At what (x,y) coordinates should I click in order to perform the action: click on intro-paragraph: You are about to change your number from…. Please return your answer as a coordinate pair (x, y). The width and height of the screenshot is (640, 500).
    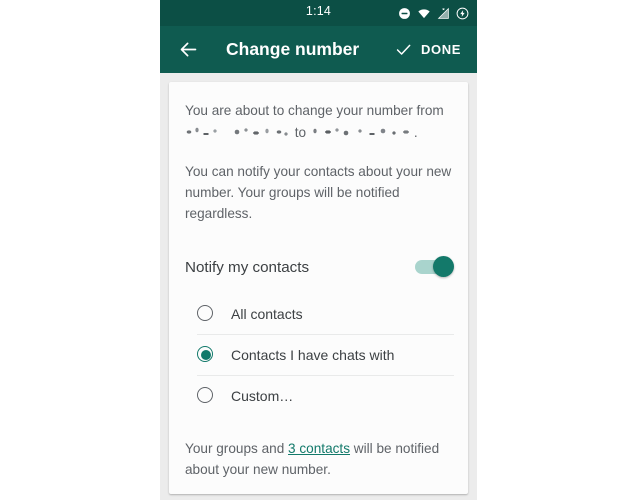
    Looking at the image, I should click on (318, 111).